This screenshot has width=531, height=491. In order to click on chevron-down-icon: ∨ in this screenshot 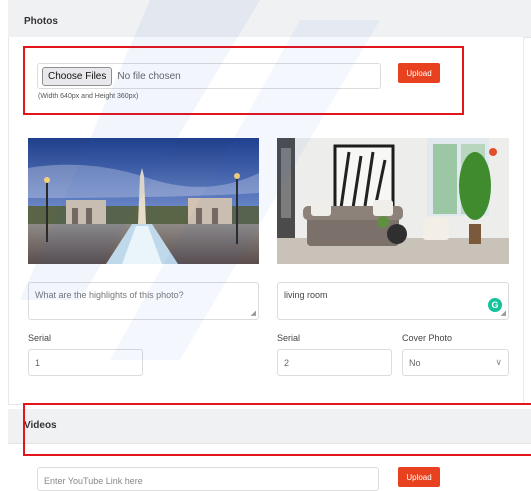, I will do `click(498, 362)`.